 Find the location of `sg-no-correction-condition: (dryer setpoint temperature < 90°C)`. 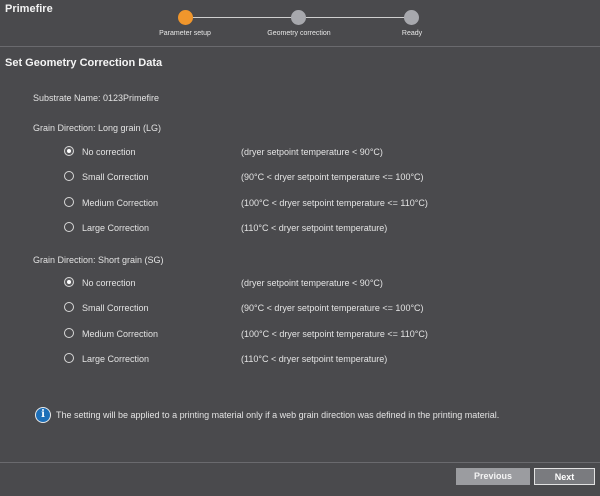

sg-no-correction-condition: (dryer setpoint temperature < 90°C) is located at coordinates (312, 283).